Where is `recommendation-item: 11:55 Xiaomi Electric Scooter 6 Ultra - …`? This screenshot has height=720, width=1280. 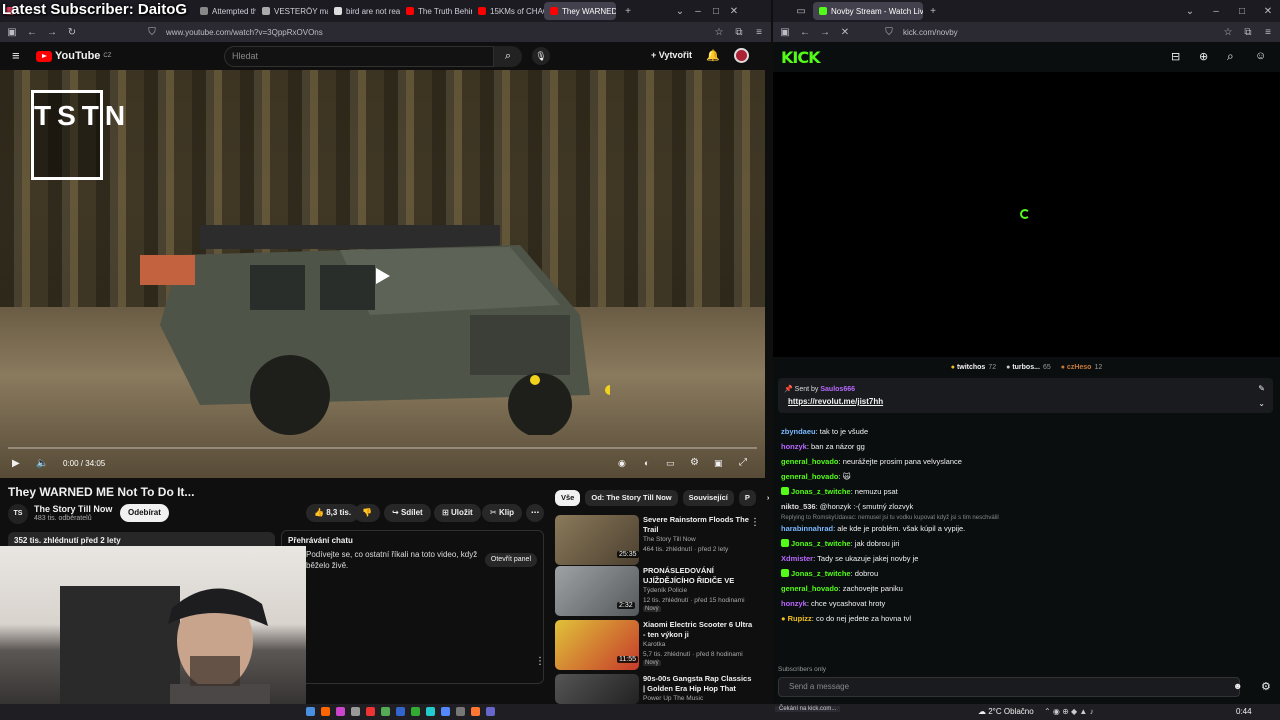 recommendation-item: 11:55 Xiaomi Electric Scooter 6 Ultra - … is located at coordinates (660, 645).